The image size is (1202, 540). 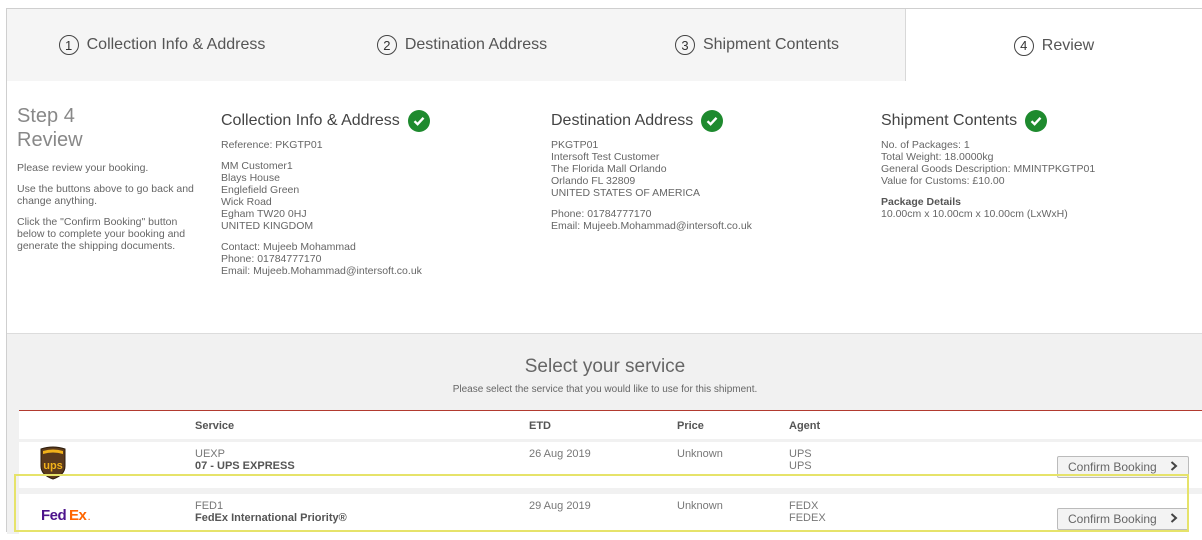 I want to click on collection-heading: Collection Info & Address, so click(x=371, y=121).